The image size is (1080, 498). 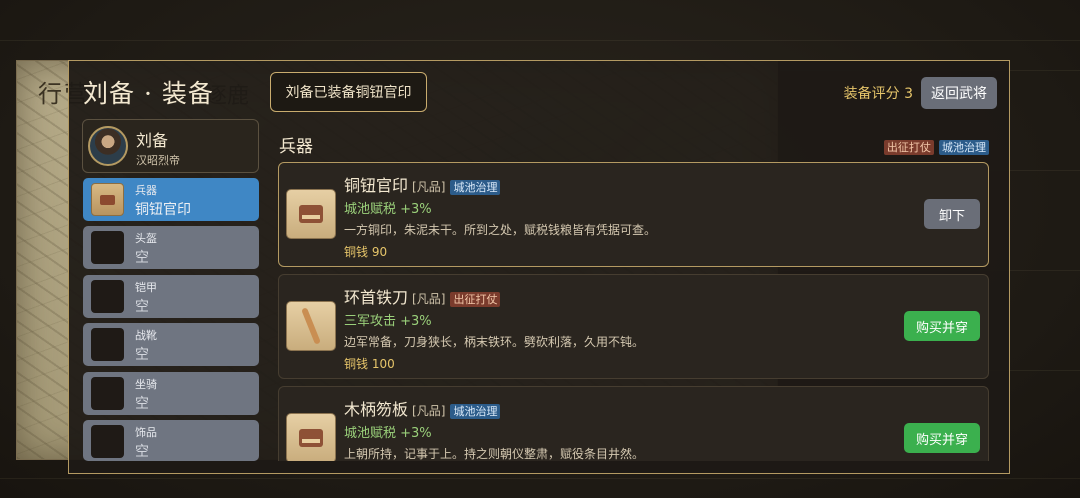 I want to click on item-price: 铜钱 90, so click(x=366, y=252).